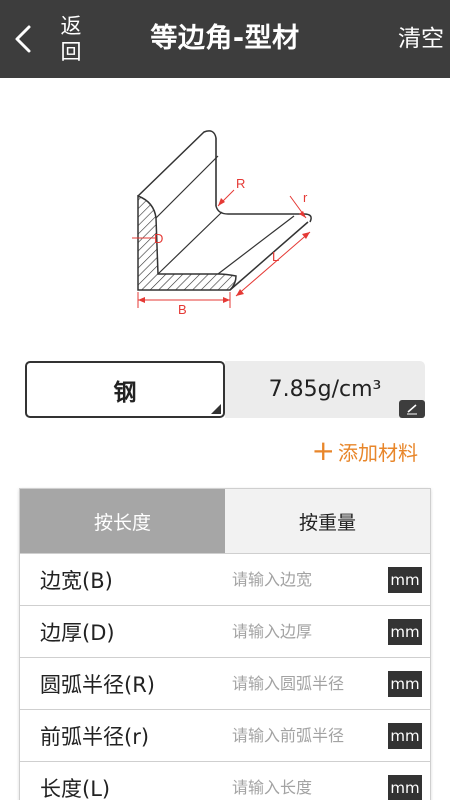  Describe the element at coordinates (305, 197) in the screenshot. I see `label-r: r` at that location.